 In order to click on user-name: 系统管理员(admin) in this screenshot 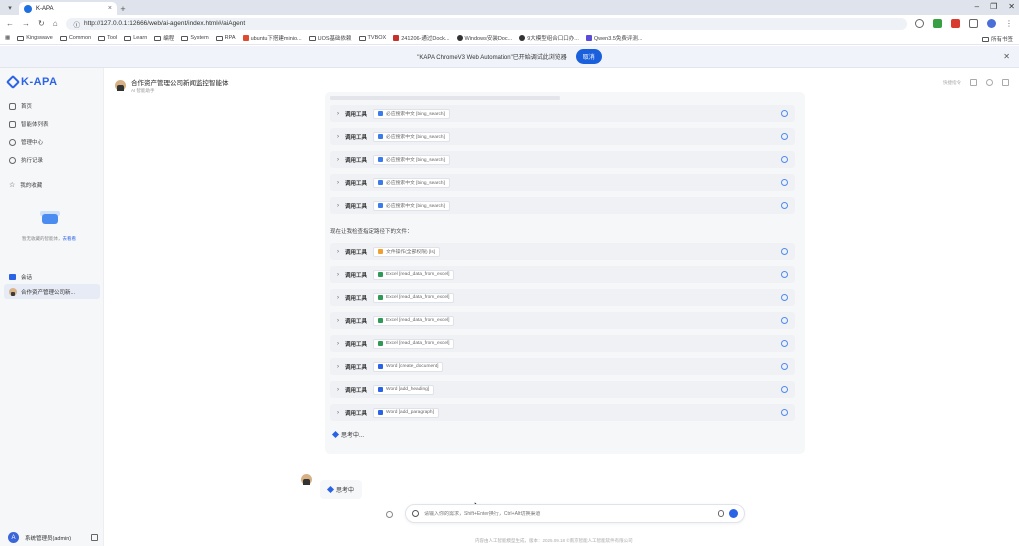, I will do `click(48, 538)`.